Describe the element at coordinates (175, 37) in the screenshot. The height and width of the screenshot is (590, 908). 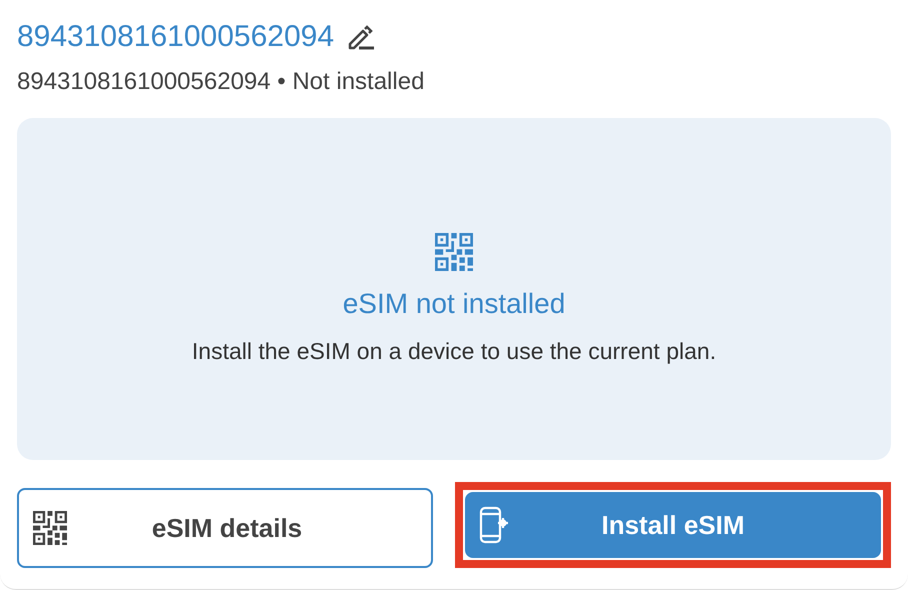
I see `sim-number-title: 8943108161000562094` at that location.